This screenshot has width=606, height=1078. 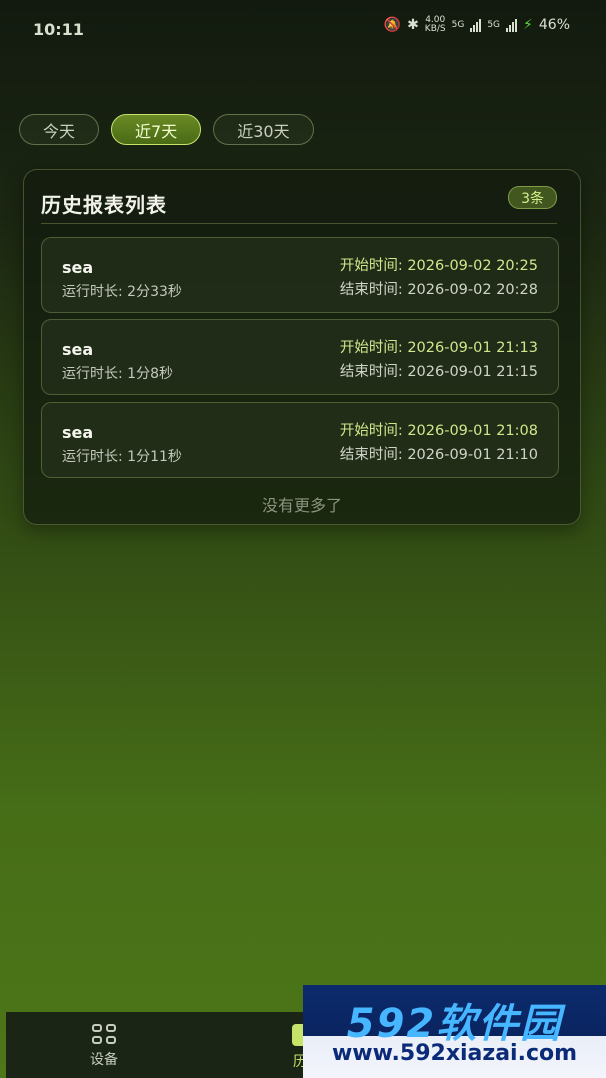 I want to click on filter-7-days: 近7天, so click(x=156, y=129).